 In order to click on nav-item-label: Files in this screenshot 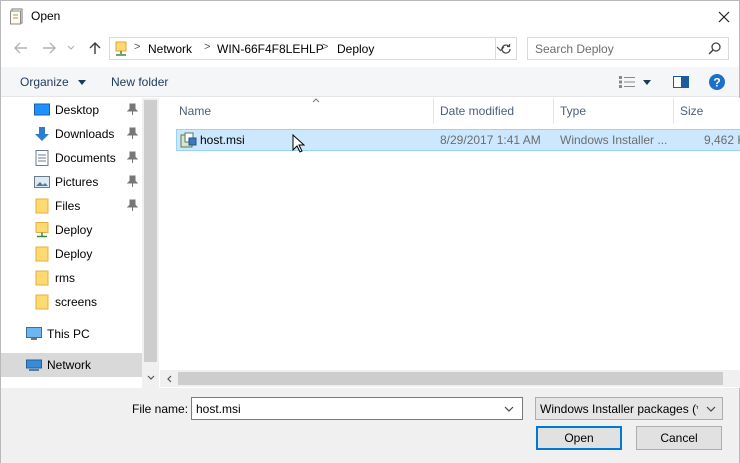, I will do `click(68, 206)`.